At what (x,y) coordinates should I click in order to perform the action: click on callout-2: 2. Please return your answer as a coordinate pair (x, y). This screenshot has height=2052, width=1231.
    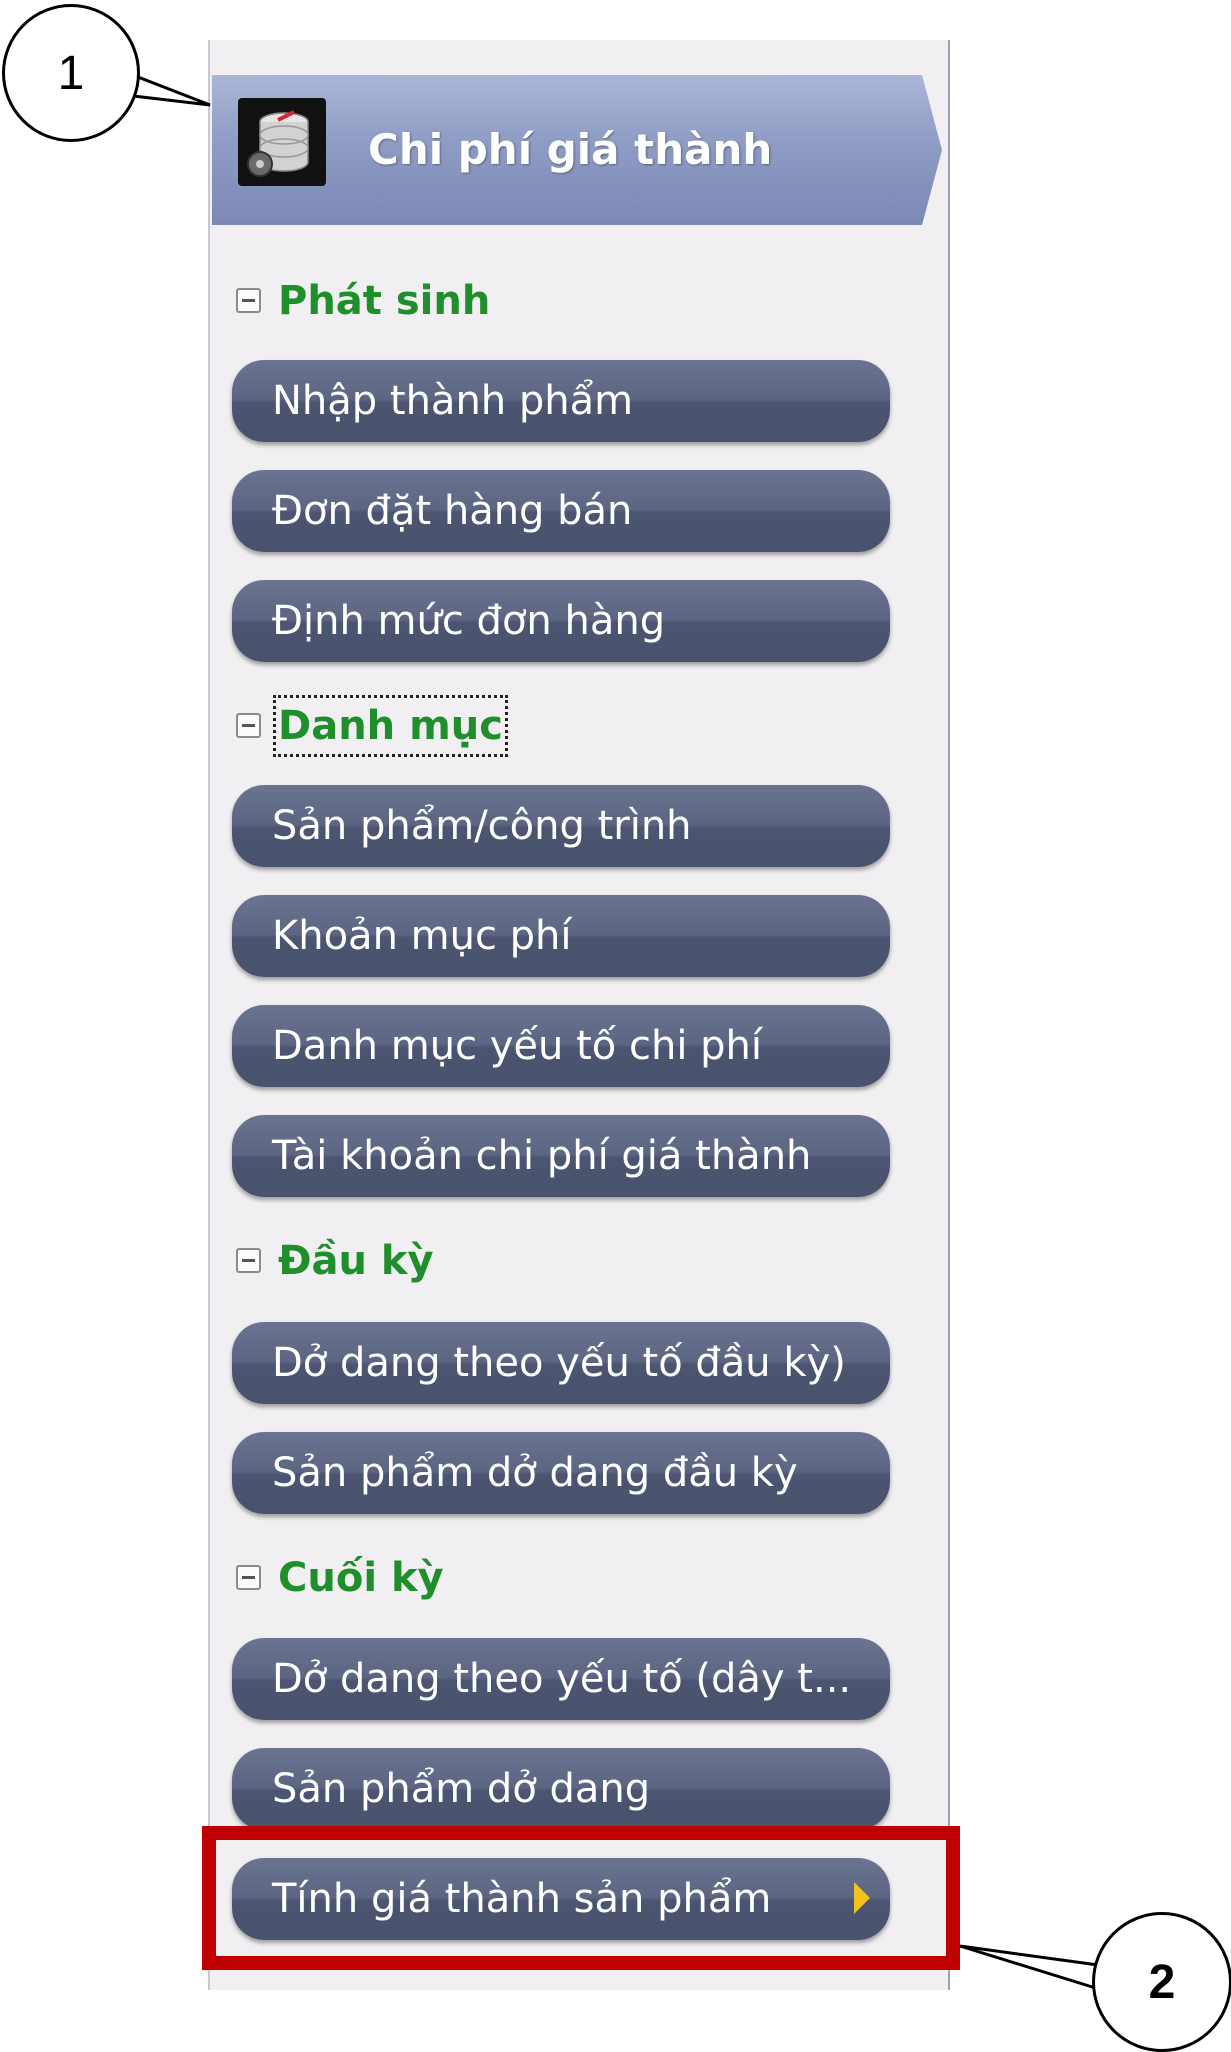
    Looking at the image, I should click on (1161, 1982).